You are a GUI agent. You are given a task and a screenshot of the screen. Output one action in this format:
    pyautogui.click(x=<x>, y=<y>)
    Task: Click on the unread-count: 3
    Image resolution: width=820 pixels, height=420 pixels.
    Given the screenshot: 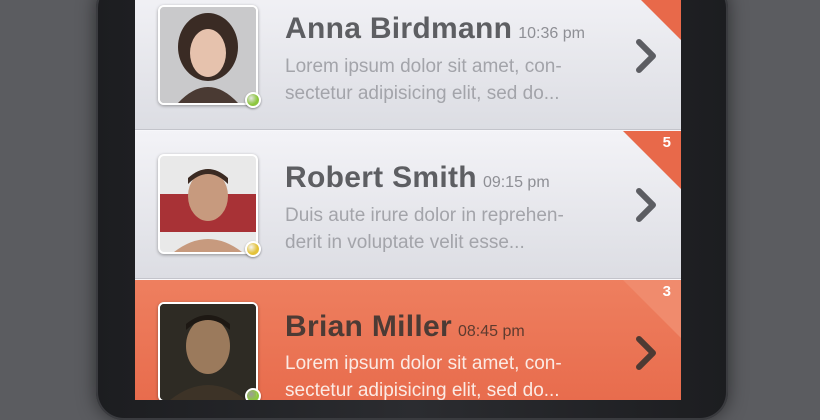 What is the action you would take?
    pyautogui.click(x=666, y=291)
    